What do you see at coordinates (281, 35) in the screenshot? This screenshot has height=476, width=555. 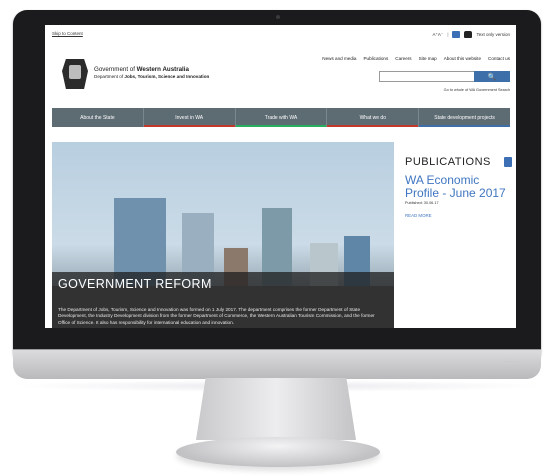 I see `utility-bar: Skip to Content A⁺A⁻ | Text only version` at bounding box center [281, 35].